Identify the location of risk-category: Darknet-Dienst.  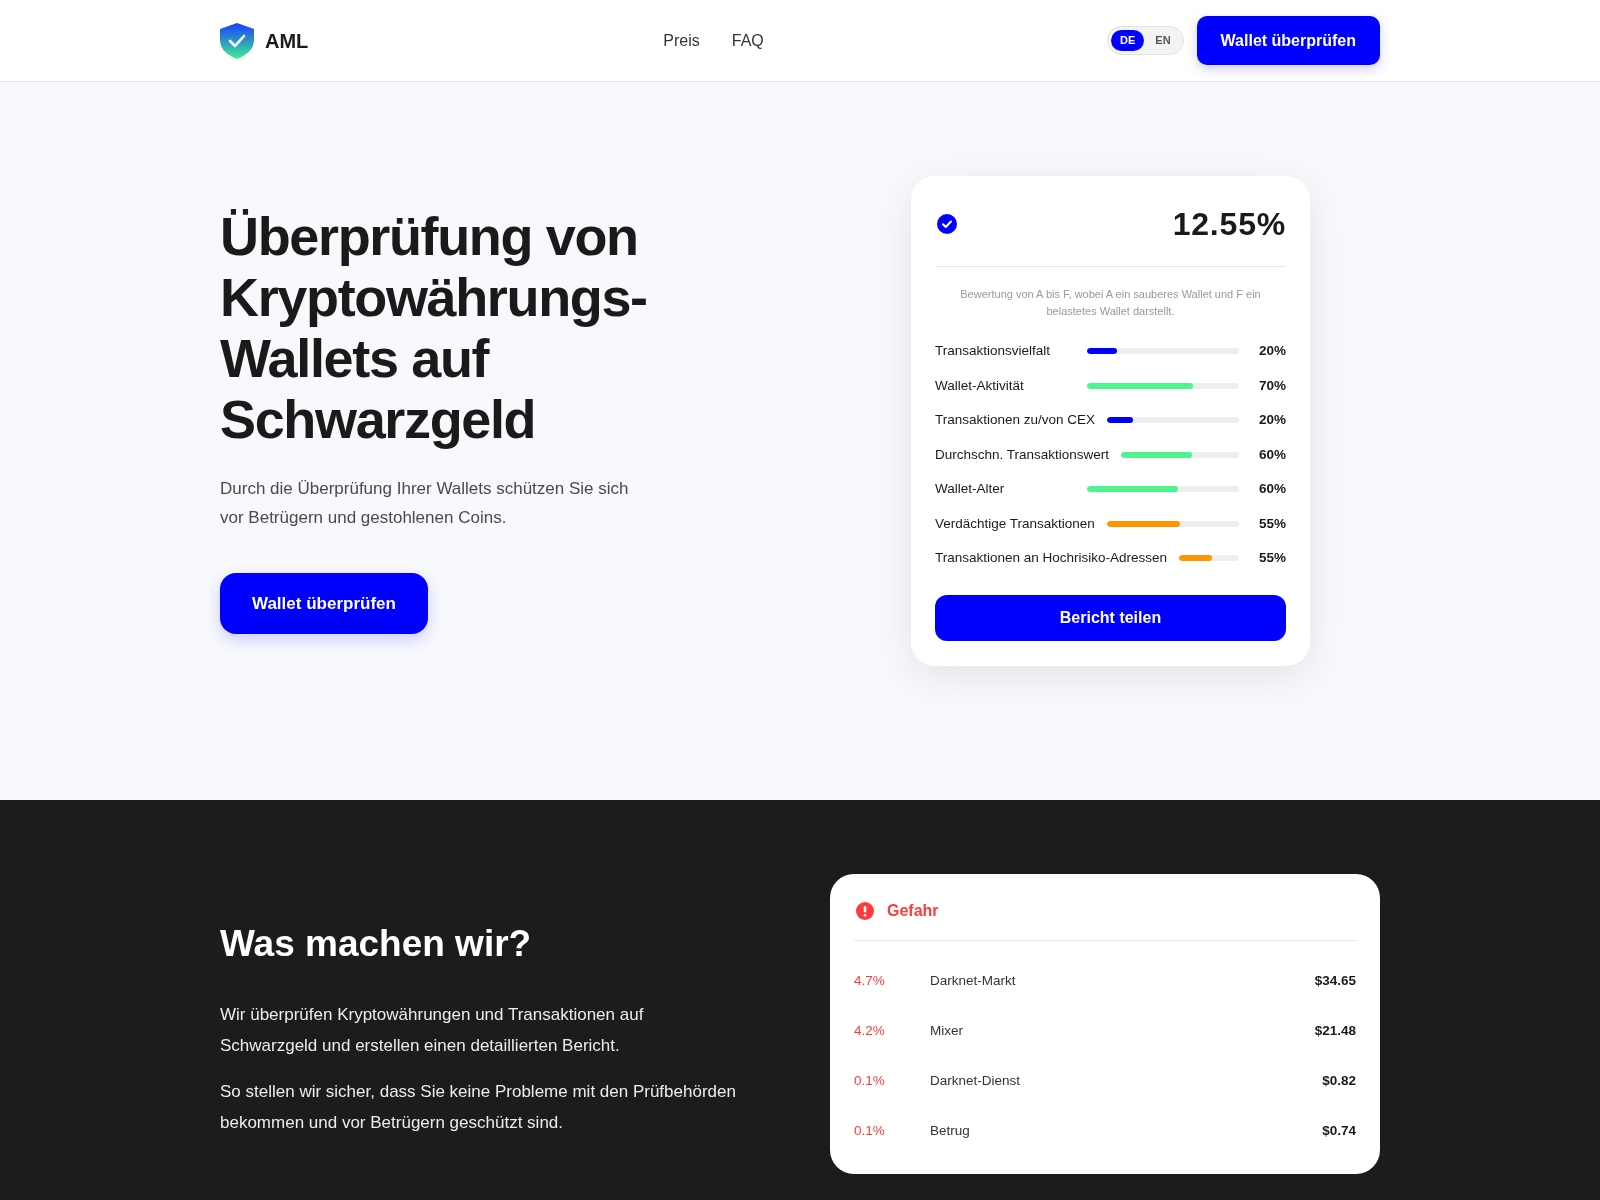
(975, 1080).